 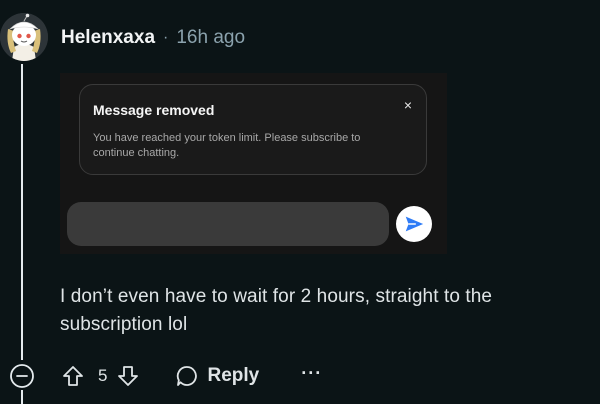 I want to click on username: Helenxaxa, so click(x=108, y=38).